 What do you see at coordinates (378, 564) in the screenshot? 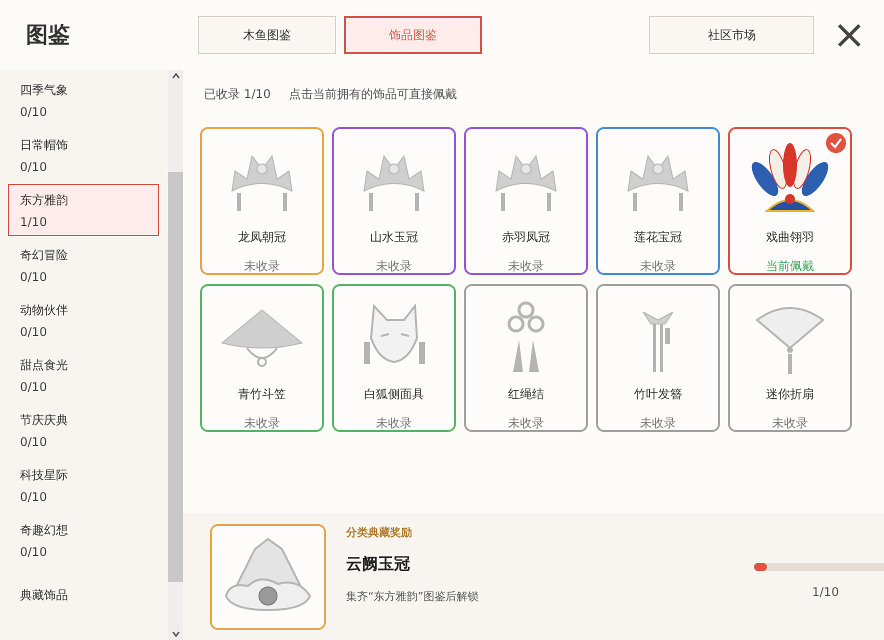
I see `reward-name: 云阙玉冠` at bounding box center [378, 564].